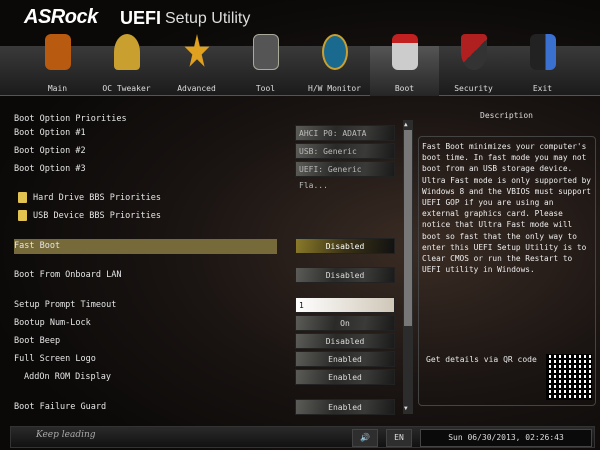 The image size is (600, 450). Describe the element at coordinates (50, 169) in the screenshot. I see `boot-option-3-label: Boot Option #3` at that location.